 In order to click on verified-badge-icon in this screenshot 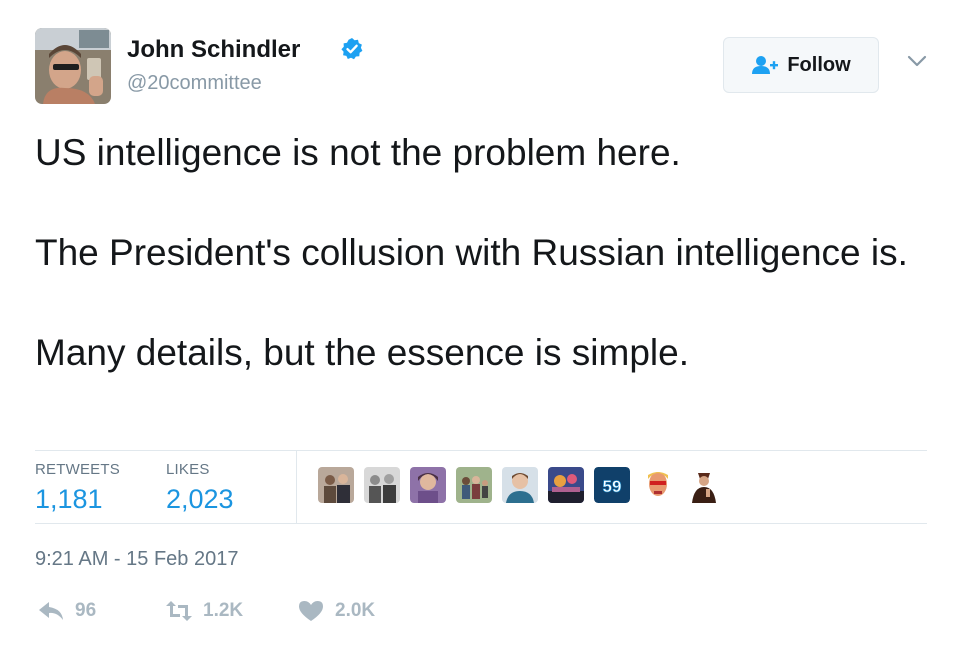, I will do `click(352, 49)`.